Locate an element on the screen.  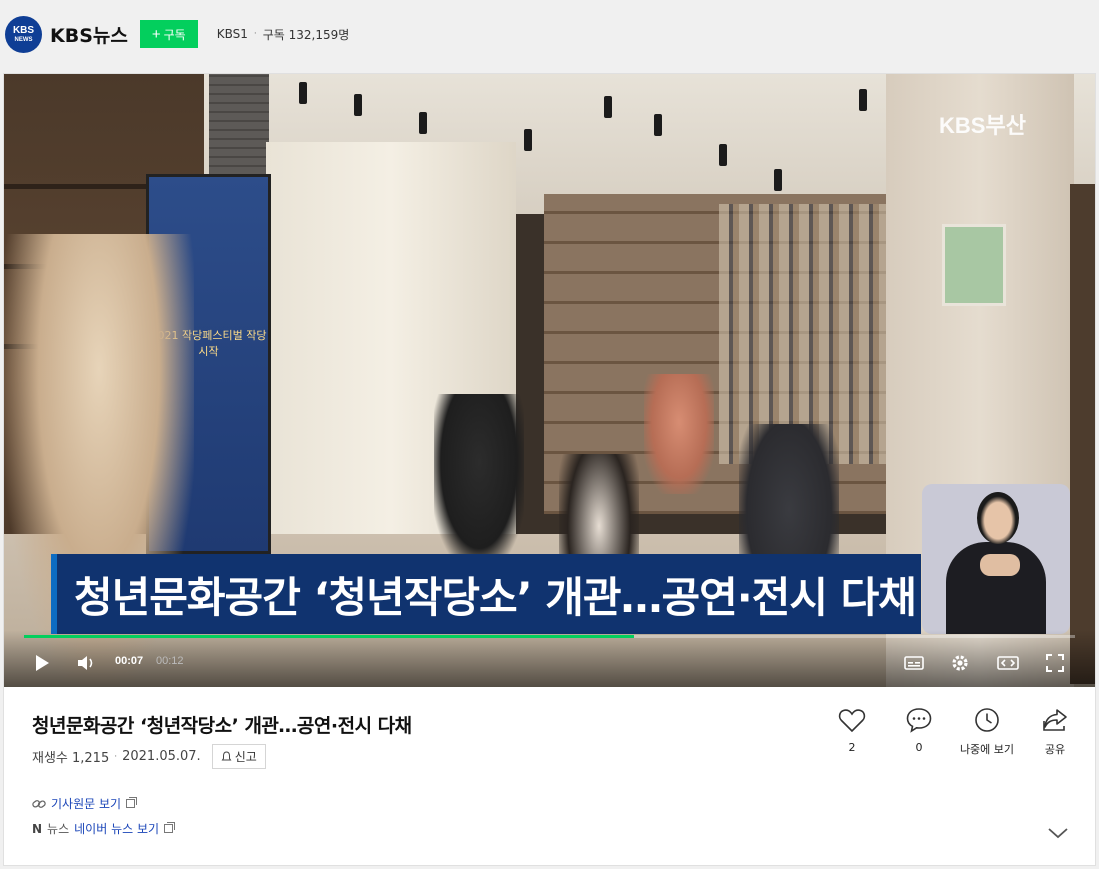
kbs-news-logo: KBS NEWS is located at coordinates (23, 34).